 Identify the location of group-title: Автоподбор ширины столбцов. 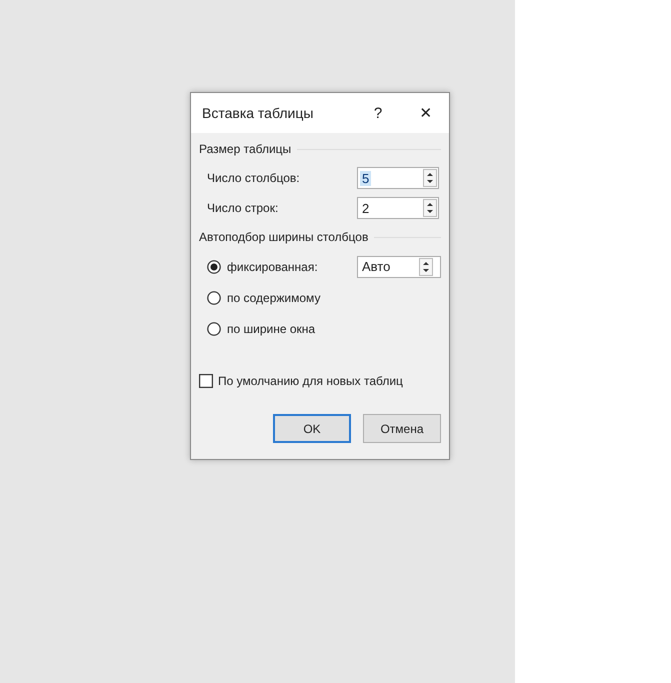
(283, 237).